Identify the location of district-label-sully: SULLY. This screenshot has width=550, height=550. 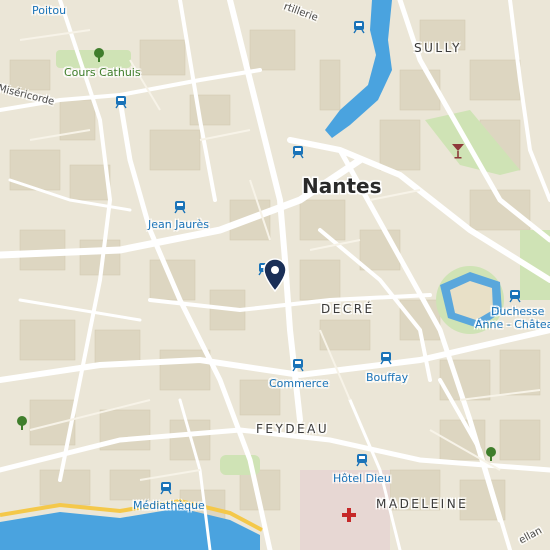
(438, 48).